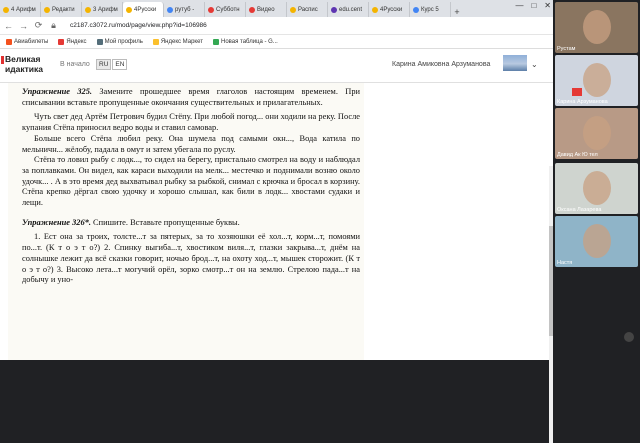 The image size is (640, 443). What do you see at coordinates (56, 222) in the screenshot?
I see `exercise-326-title: Упражнение 326*.` at bounding box center [56, 222].